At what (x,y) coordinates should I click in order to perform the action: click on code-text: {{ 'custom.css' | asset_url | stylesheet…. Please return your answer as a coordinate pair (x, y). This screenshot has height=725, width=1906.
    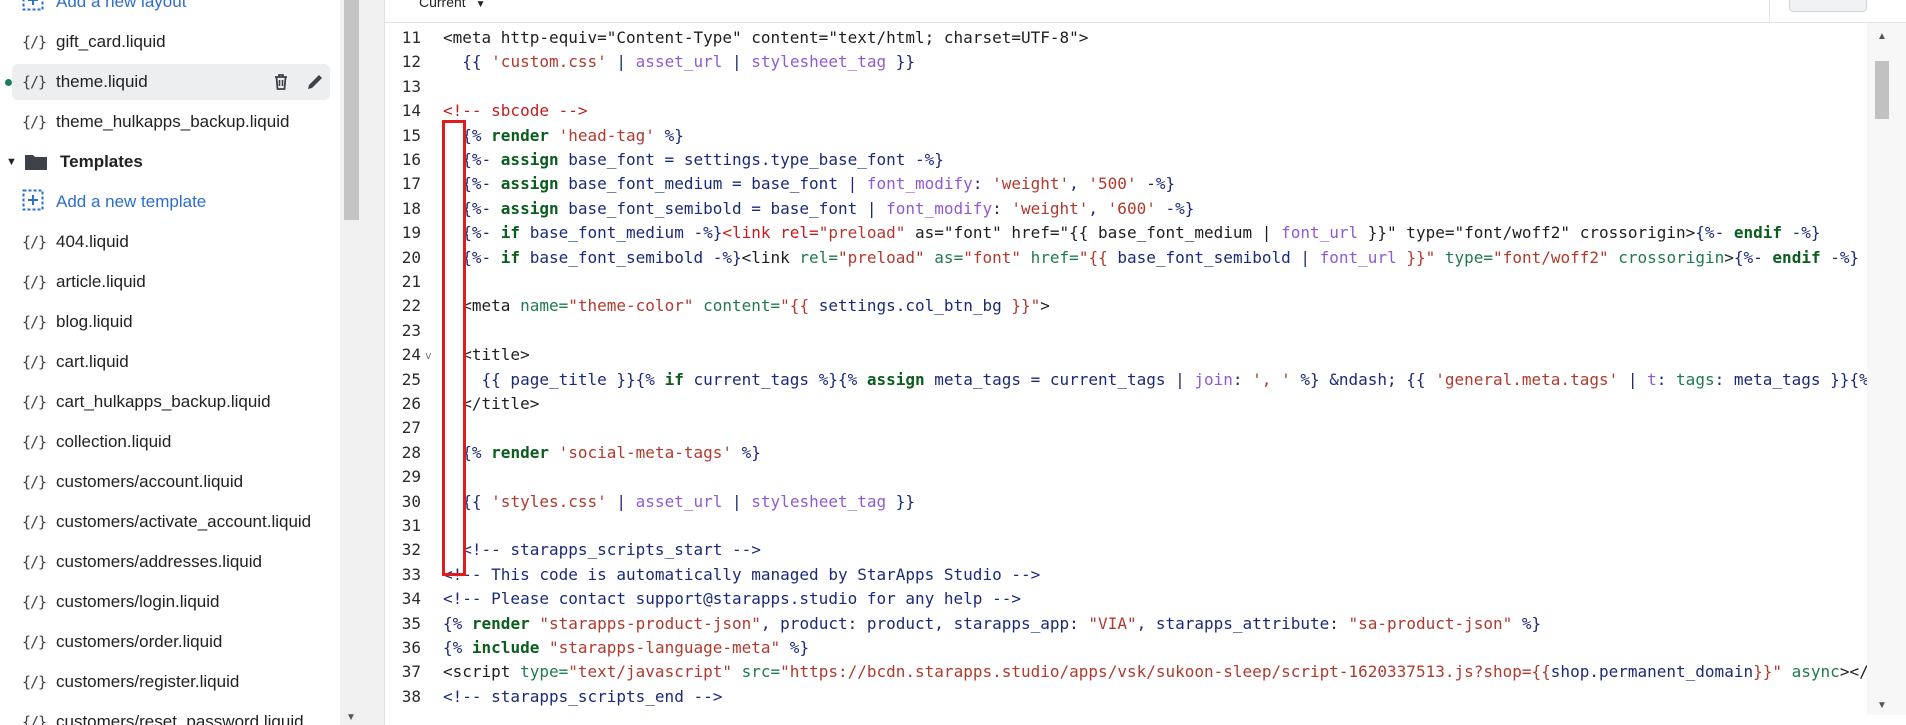
    Looking at the image, I should click on (679, 62).